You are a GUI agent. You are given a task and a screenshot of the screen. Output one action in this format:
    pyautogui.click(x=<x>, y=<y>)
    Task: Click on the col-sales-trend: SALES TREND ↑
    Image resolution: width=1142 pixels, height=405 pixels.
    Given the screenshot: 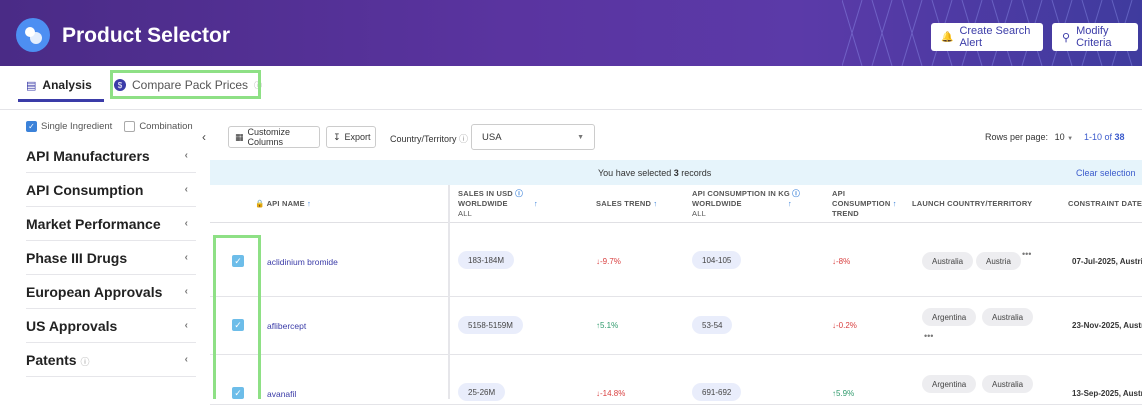 What is the action you would take?
    pyautogui.click(x=626, y=204)
    